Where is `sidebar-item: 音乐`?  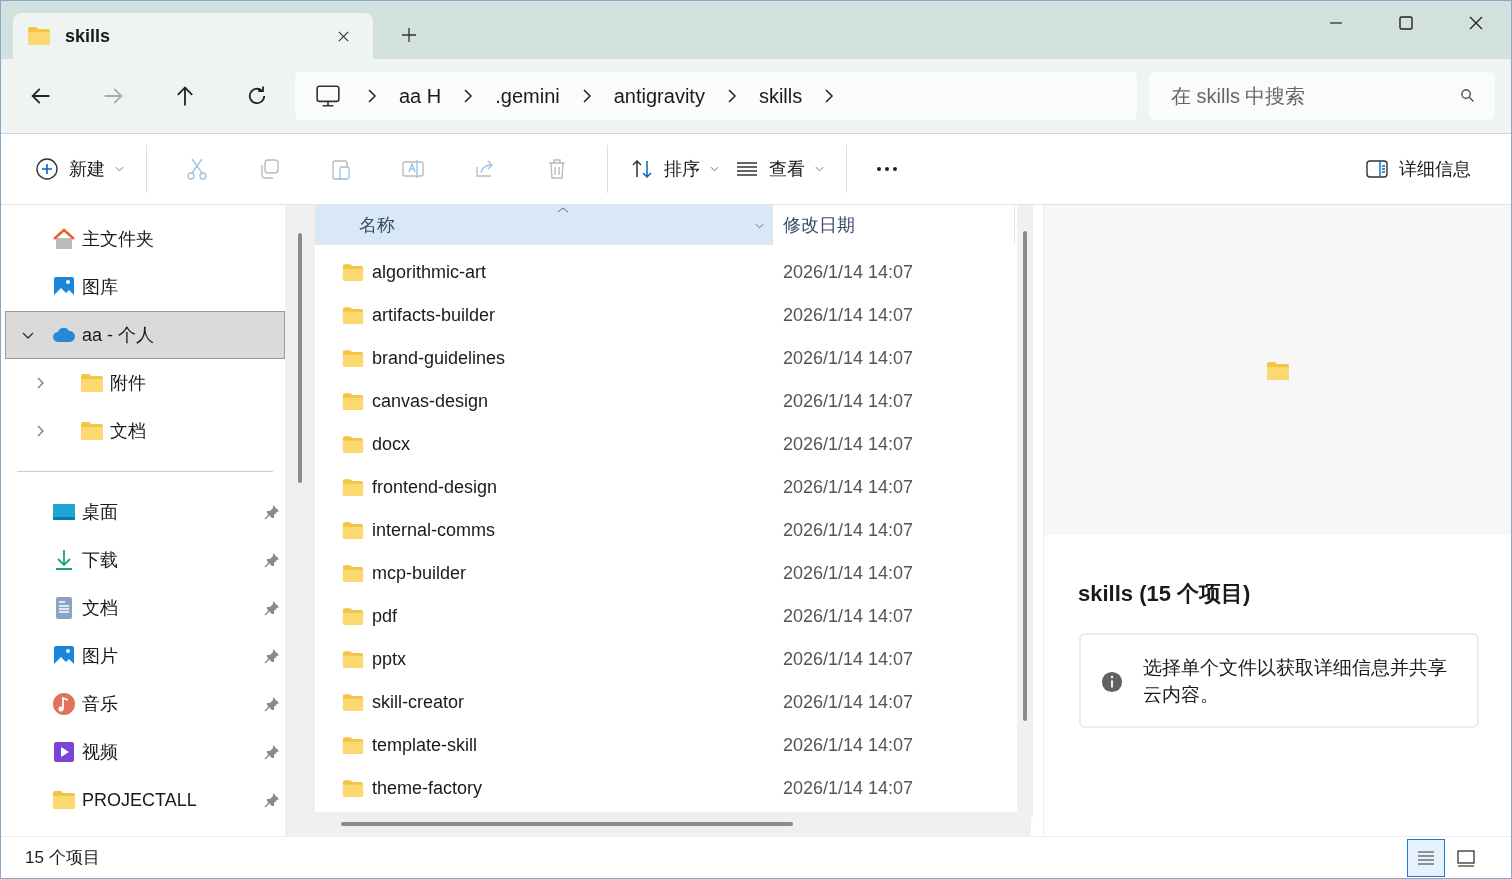 sidebar-item: 音乐 is located at coordinates (145, 704).